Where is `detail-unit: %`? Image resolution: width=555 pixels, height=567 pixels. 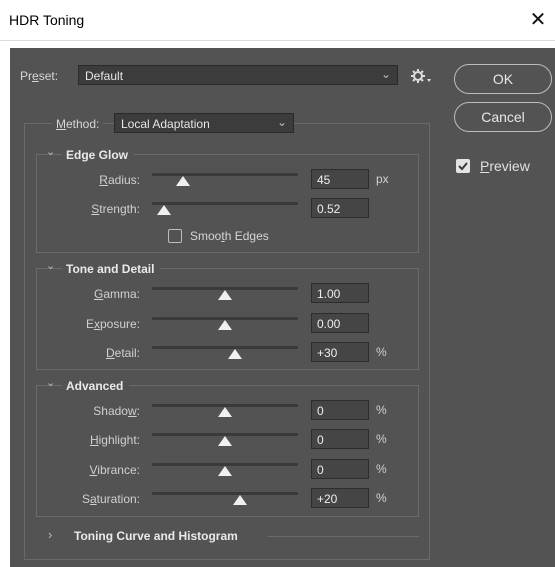
detail-unit: % is located at coordinates (381, 352).